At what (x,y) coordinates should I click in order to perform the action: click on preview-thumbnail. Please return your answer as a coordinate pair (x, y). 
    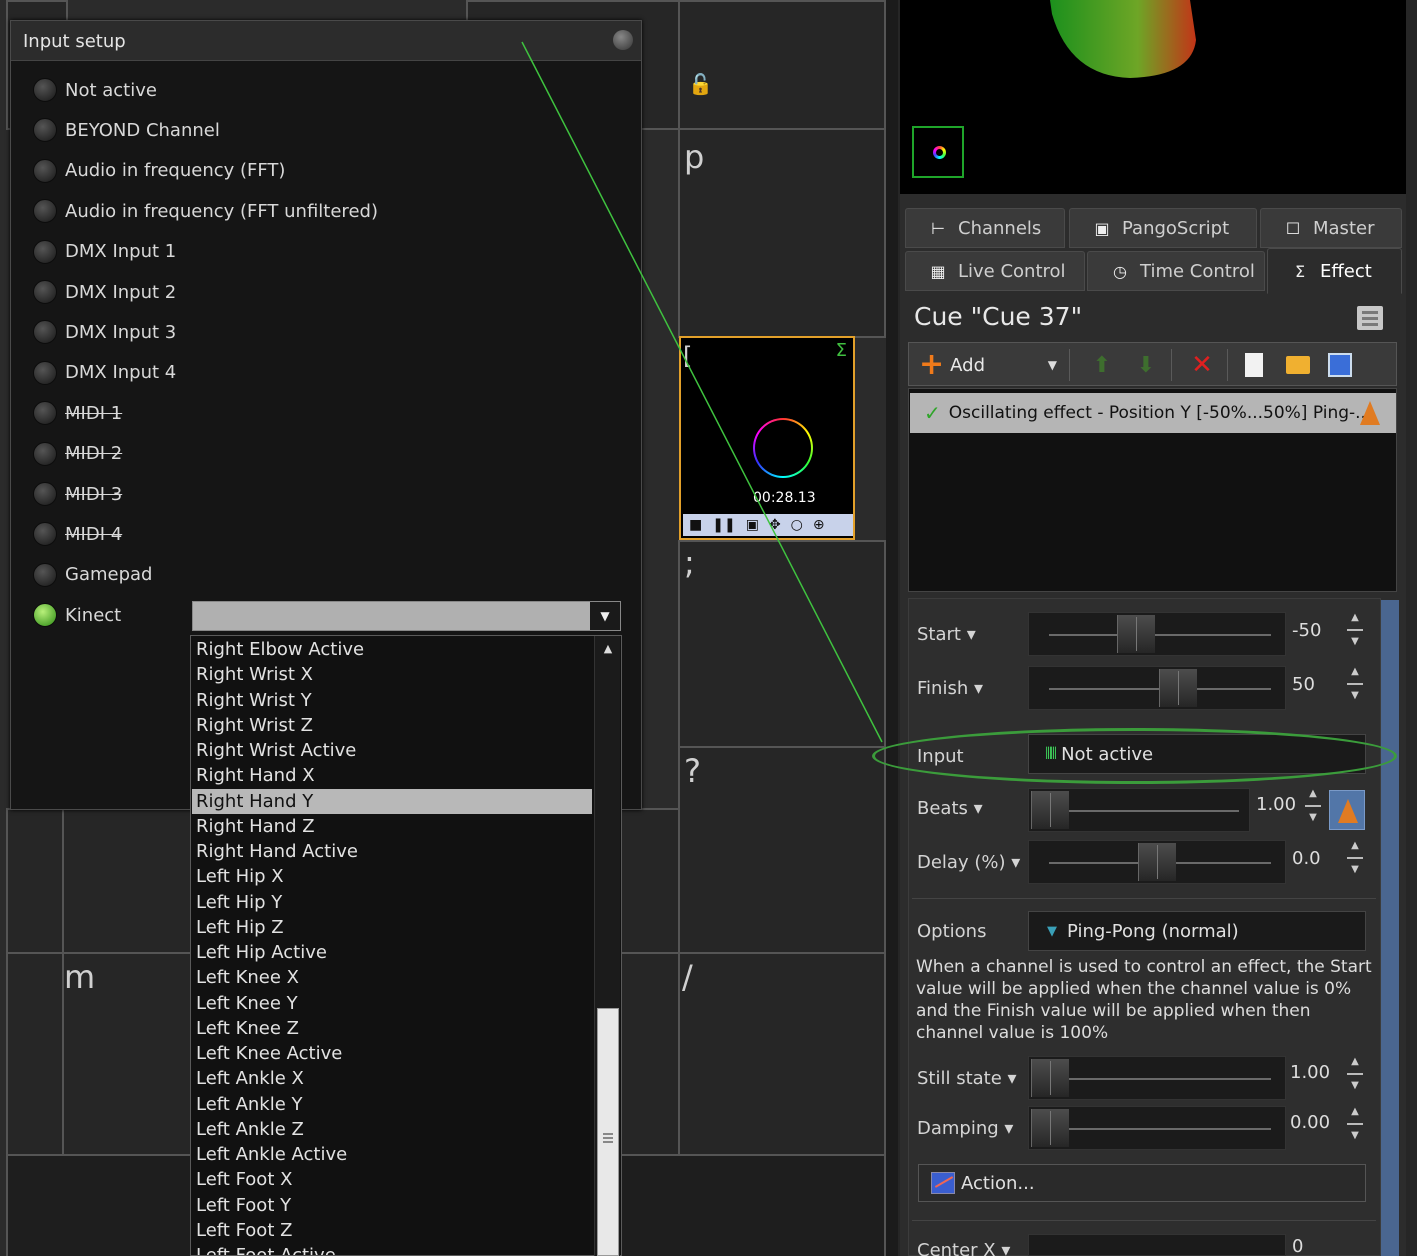
    Looking at the image, I should click on (938, 152).